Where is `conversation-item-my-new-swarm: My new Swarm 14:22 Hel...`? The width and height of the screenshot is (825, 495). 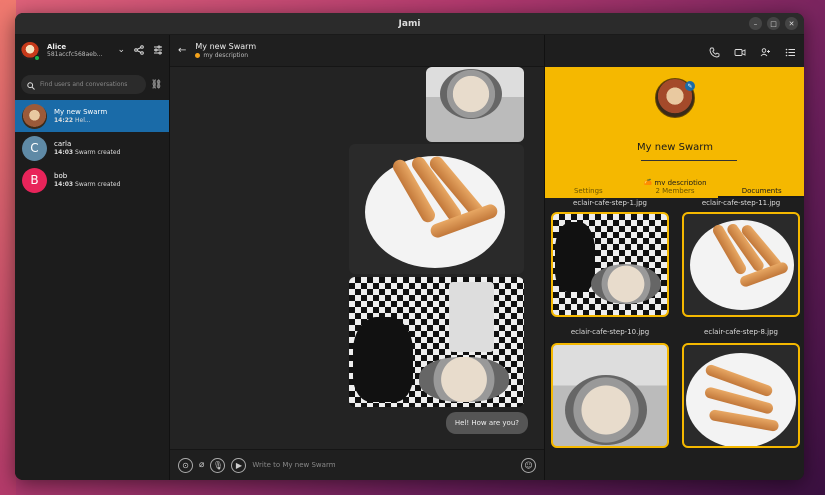
conversation-item-my-new-swarm: My new Swarm 14:22 Hel... is located at coordinates (92, 116).